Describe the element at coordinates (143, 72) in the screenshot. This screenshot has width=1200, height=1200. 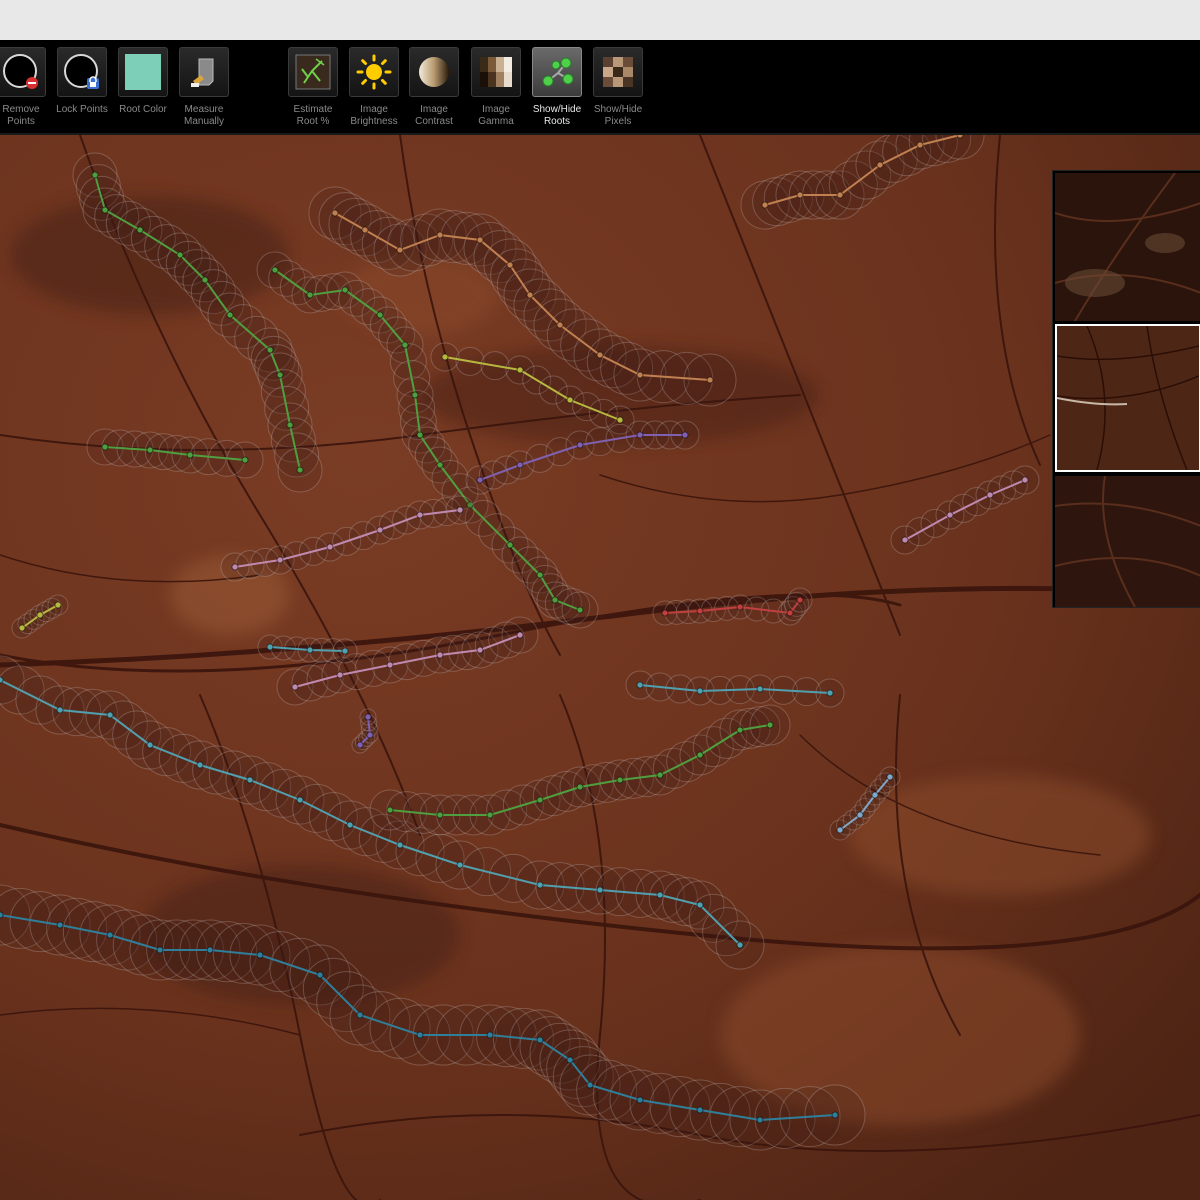
I see `root-color-button` at that location.